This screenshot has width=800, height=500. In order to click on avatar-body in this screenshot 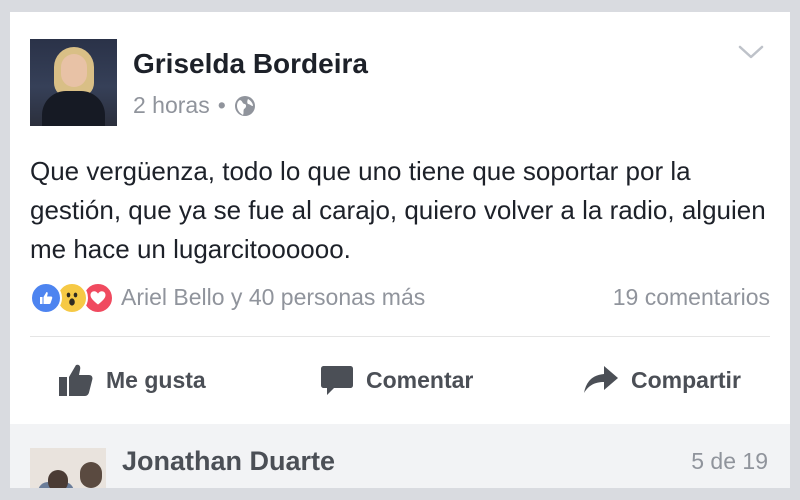, I will do `click(73, 108)`.